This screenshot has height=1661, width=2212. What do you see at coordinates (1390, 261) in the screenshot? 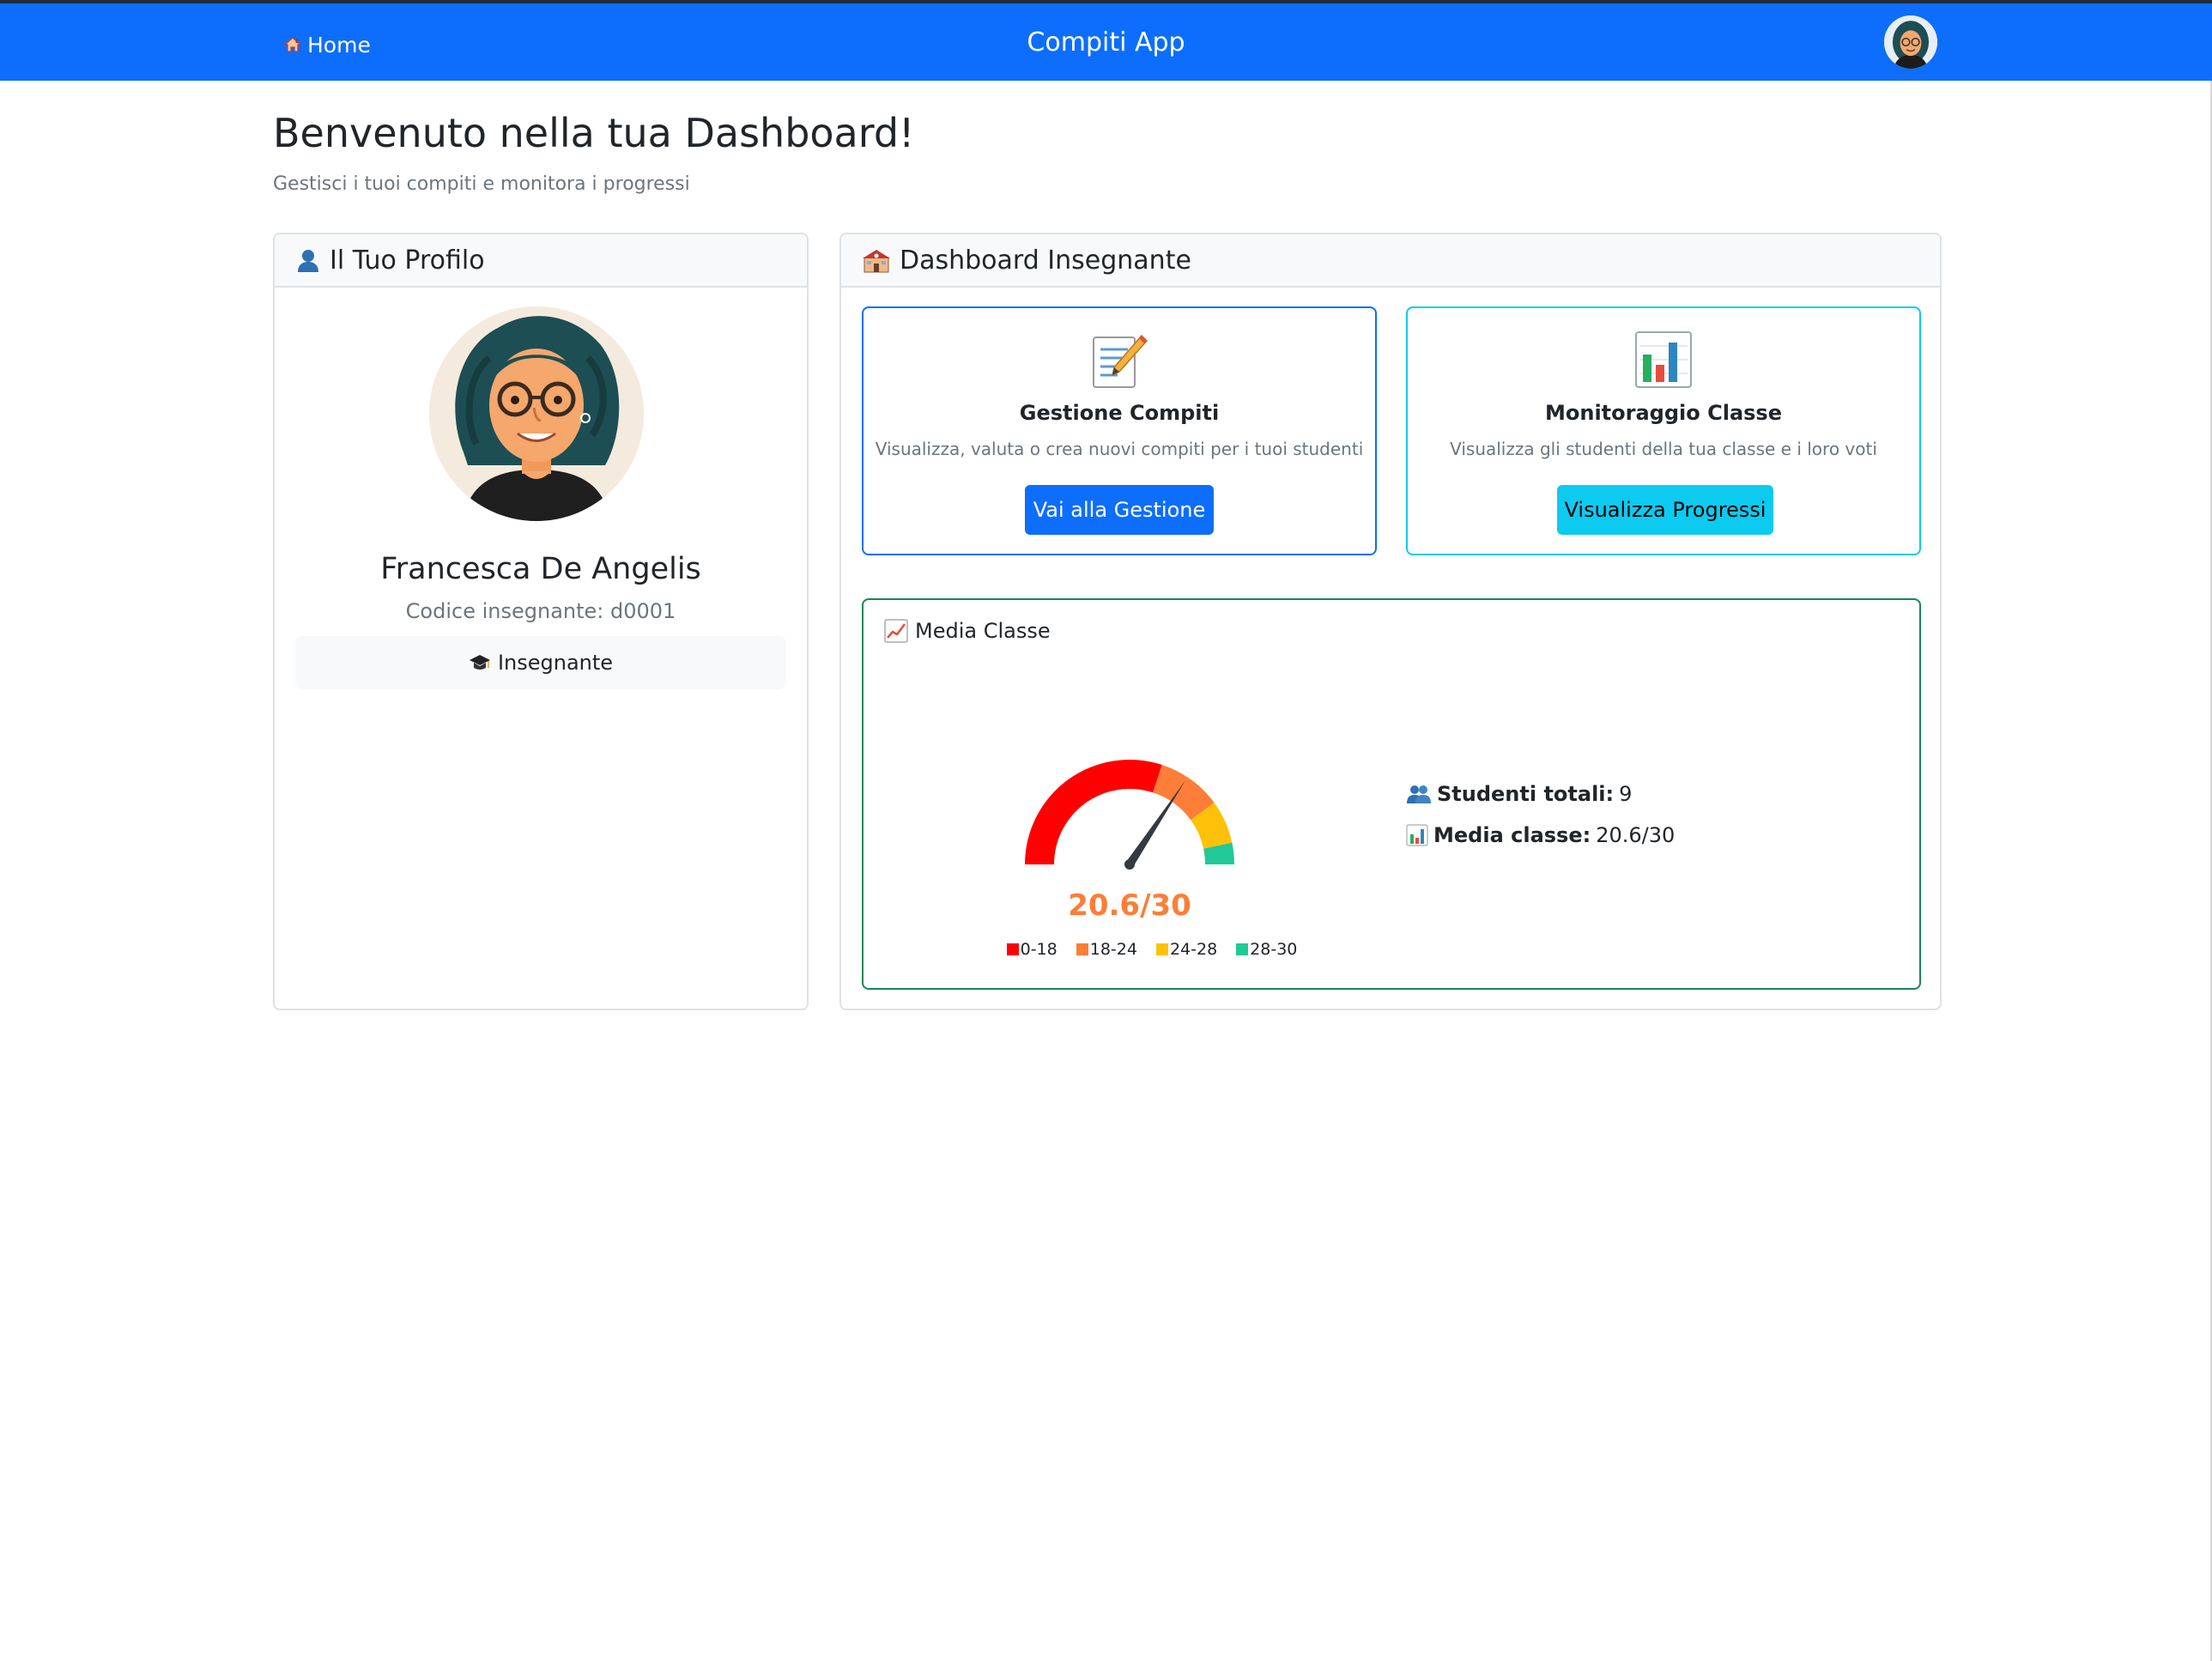
I see `teacher-dashboard-header: Dashboard Insegnante` at bounding box center [1390, 261].